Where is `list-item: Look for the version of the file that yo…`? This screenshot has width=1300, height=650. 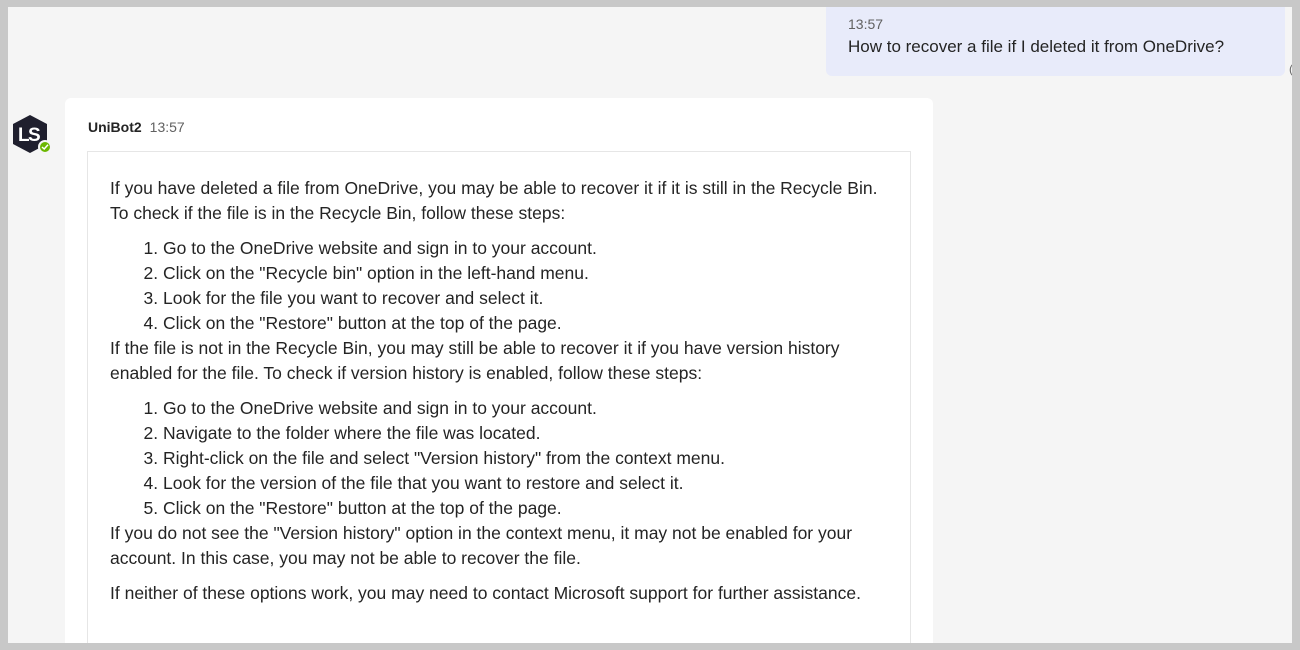 list-item: Look for the version of the file that yo… is located at coordinates (524, 483).